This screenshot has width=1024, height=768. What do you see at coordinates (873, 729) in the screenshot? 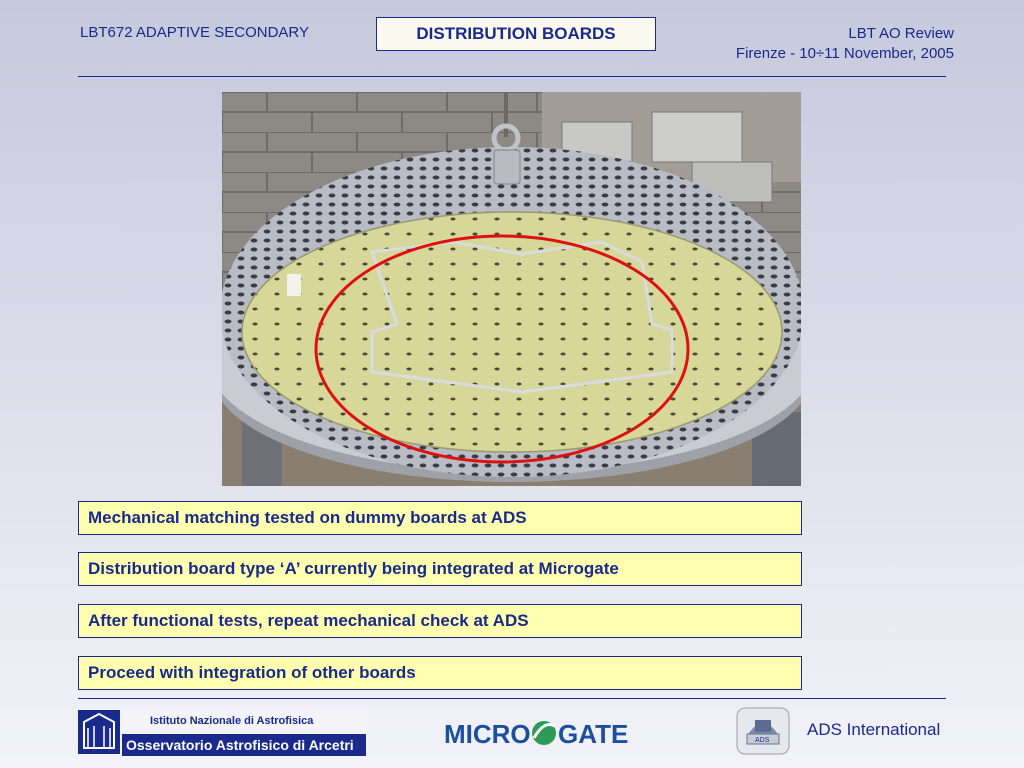
I see `ads-name: ADS International` at bounding box center [873, 729].